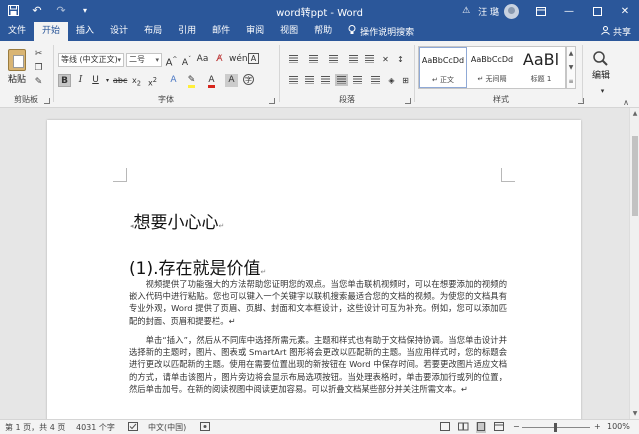  Describe the element at coordinates (618, 426) in the screenshot. I see `zoom-level: 100%` at that location.